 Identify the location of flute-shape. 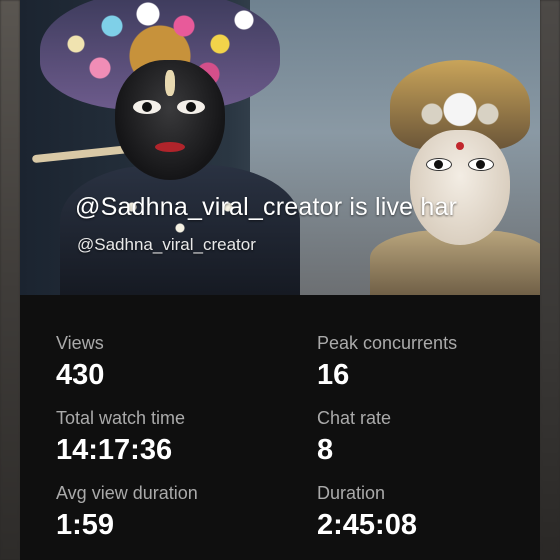
(82, 154).